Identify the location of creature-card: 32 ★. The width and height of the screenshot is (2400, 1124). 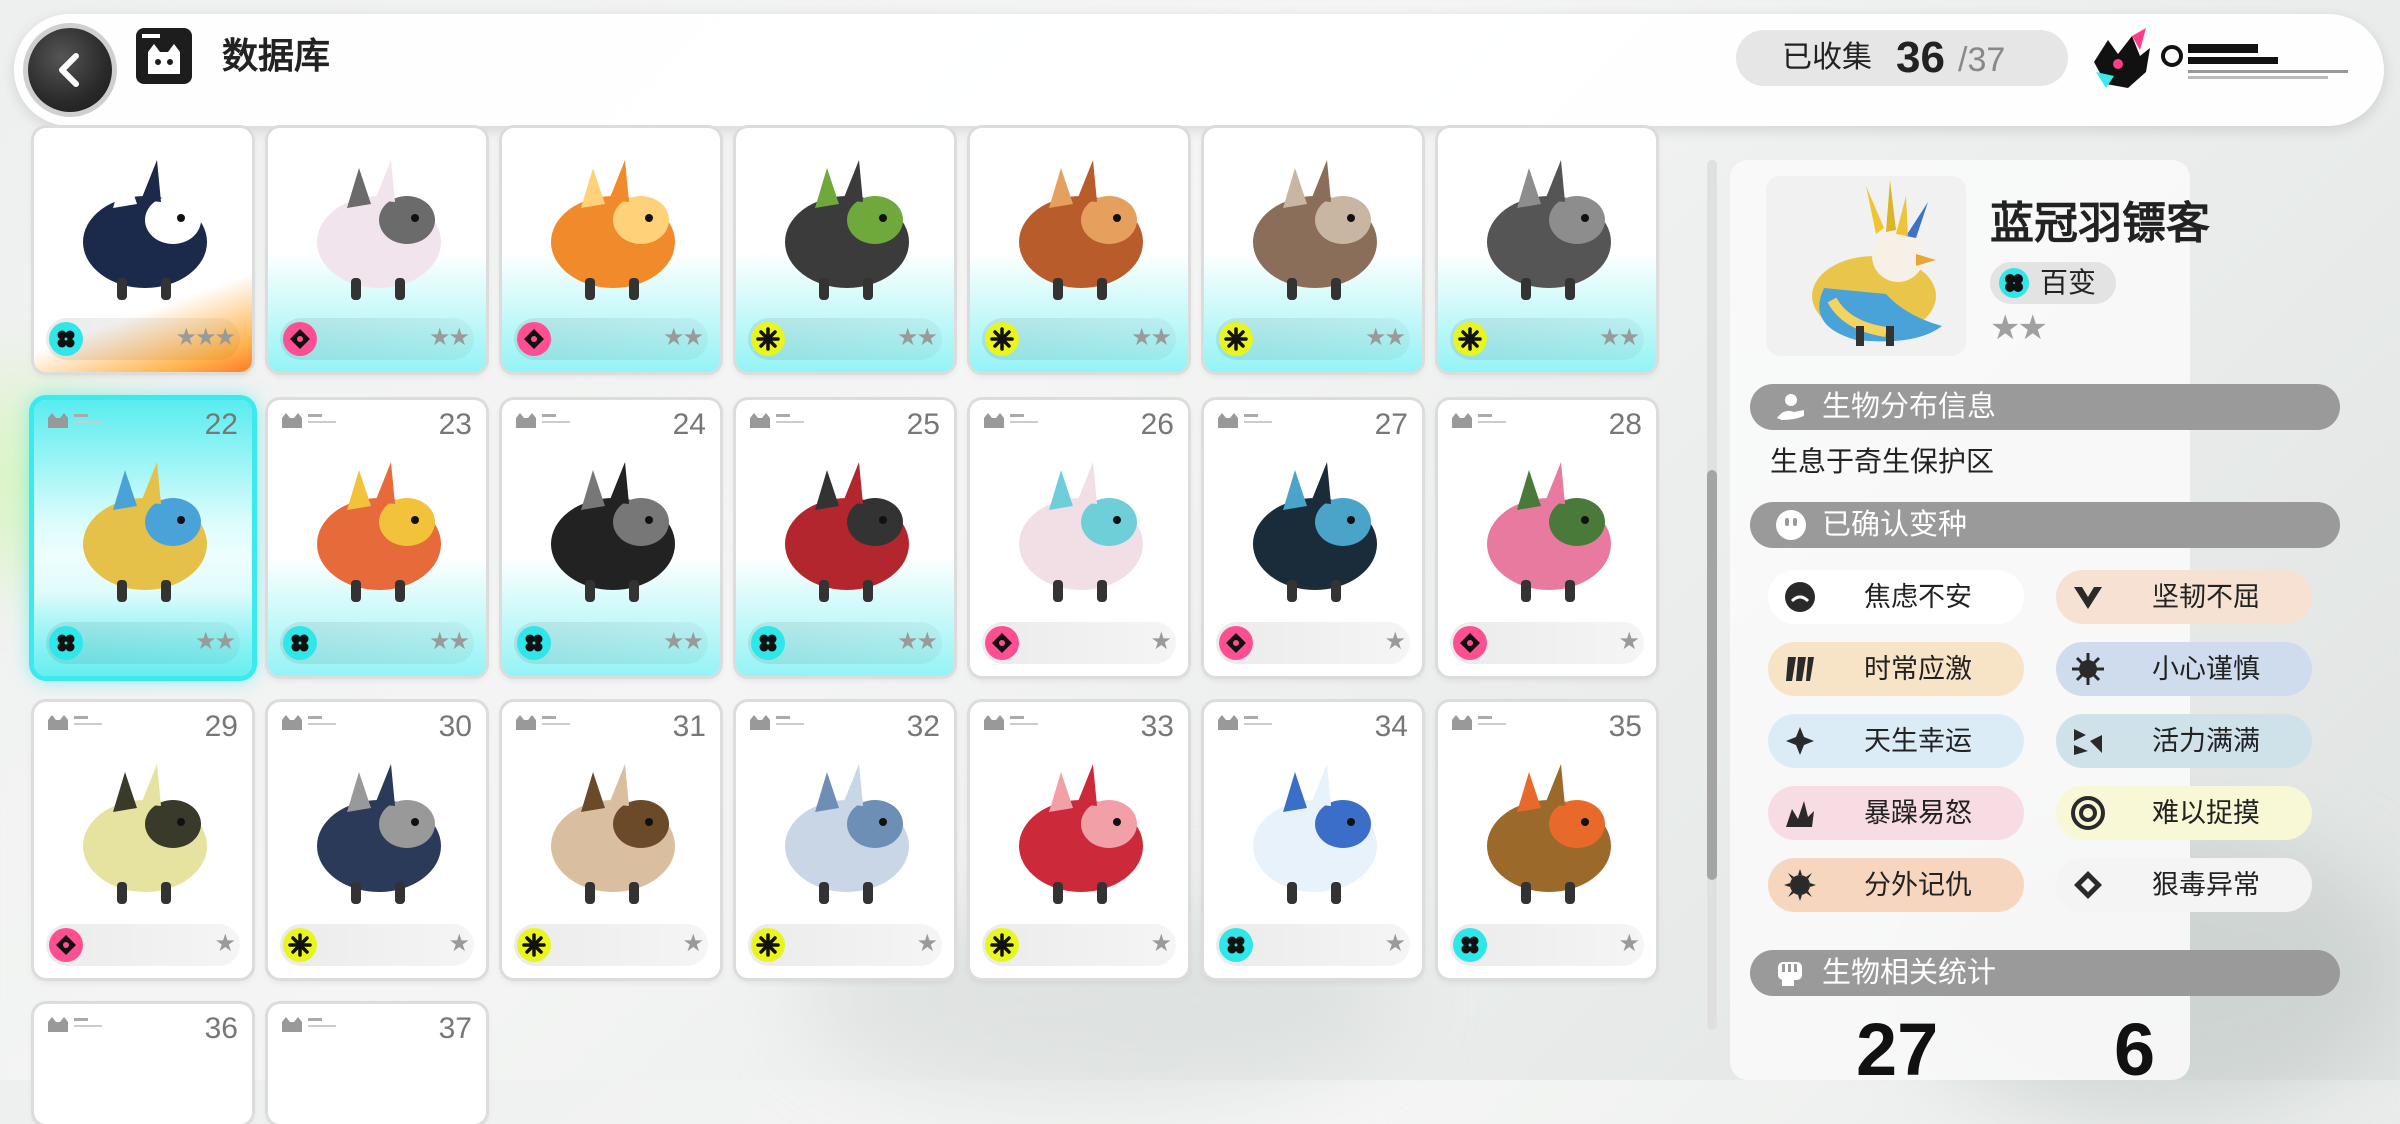
(845, 840).